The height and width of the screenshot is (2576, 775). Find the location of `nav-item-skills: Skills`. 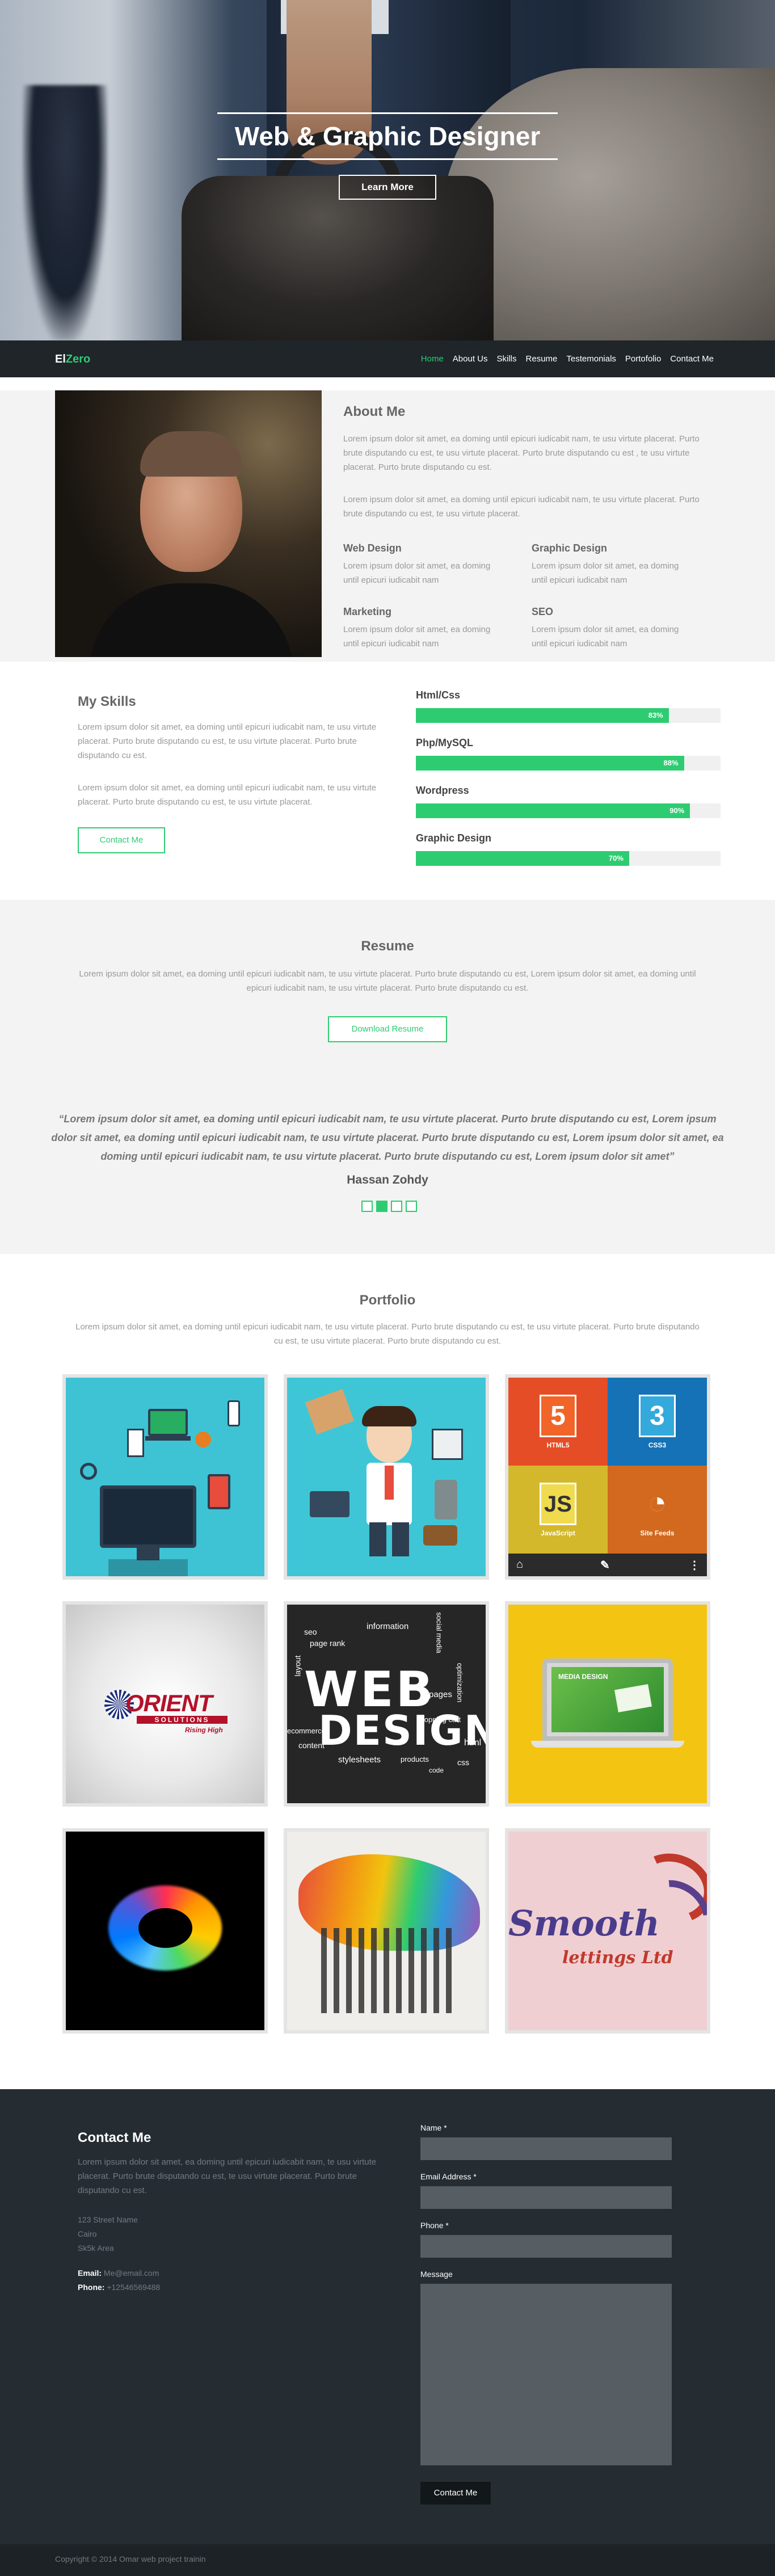

nav-item-skills: Skills is located at coordinates (507, 359).